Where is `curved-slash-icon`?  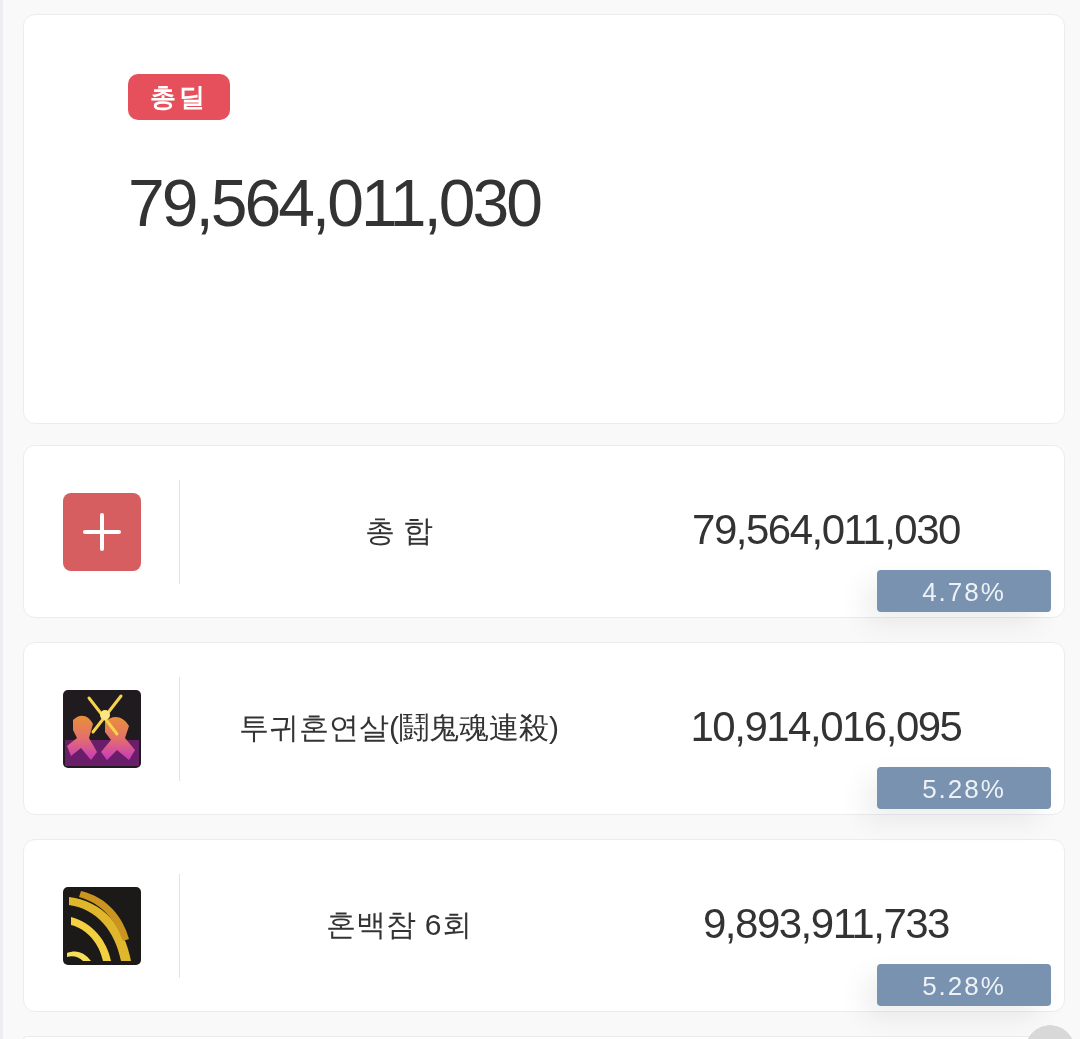 curved-slash-icon is located at coordinates (102, 925).